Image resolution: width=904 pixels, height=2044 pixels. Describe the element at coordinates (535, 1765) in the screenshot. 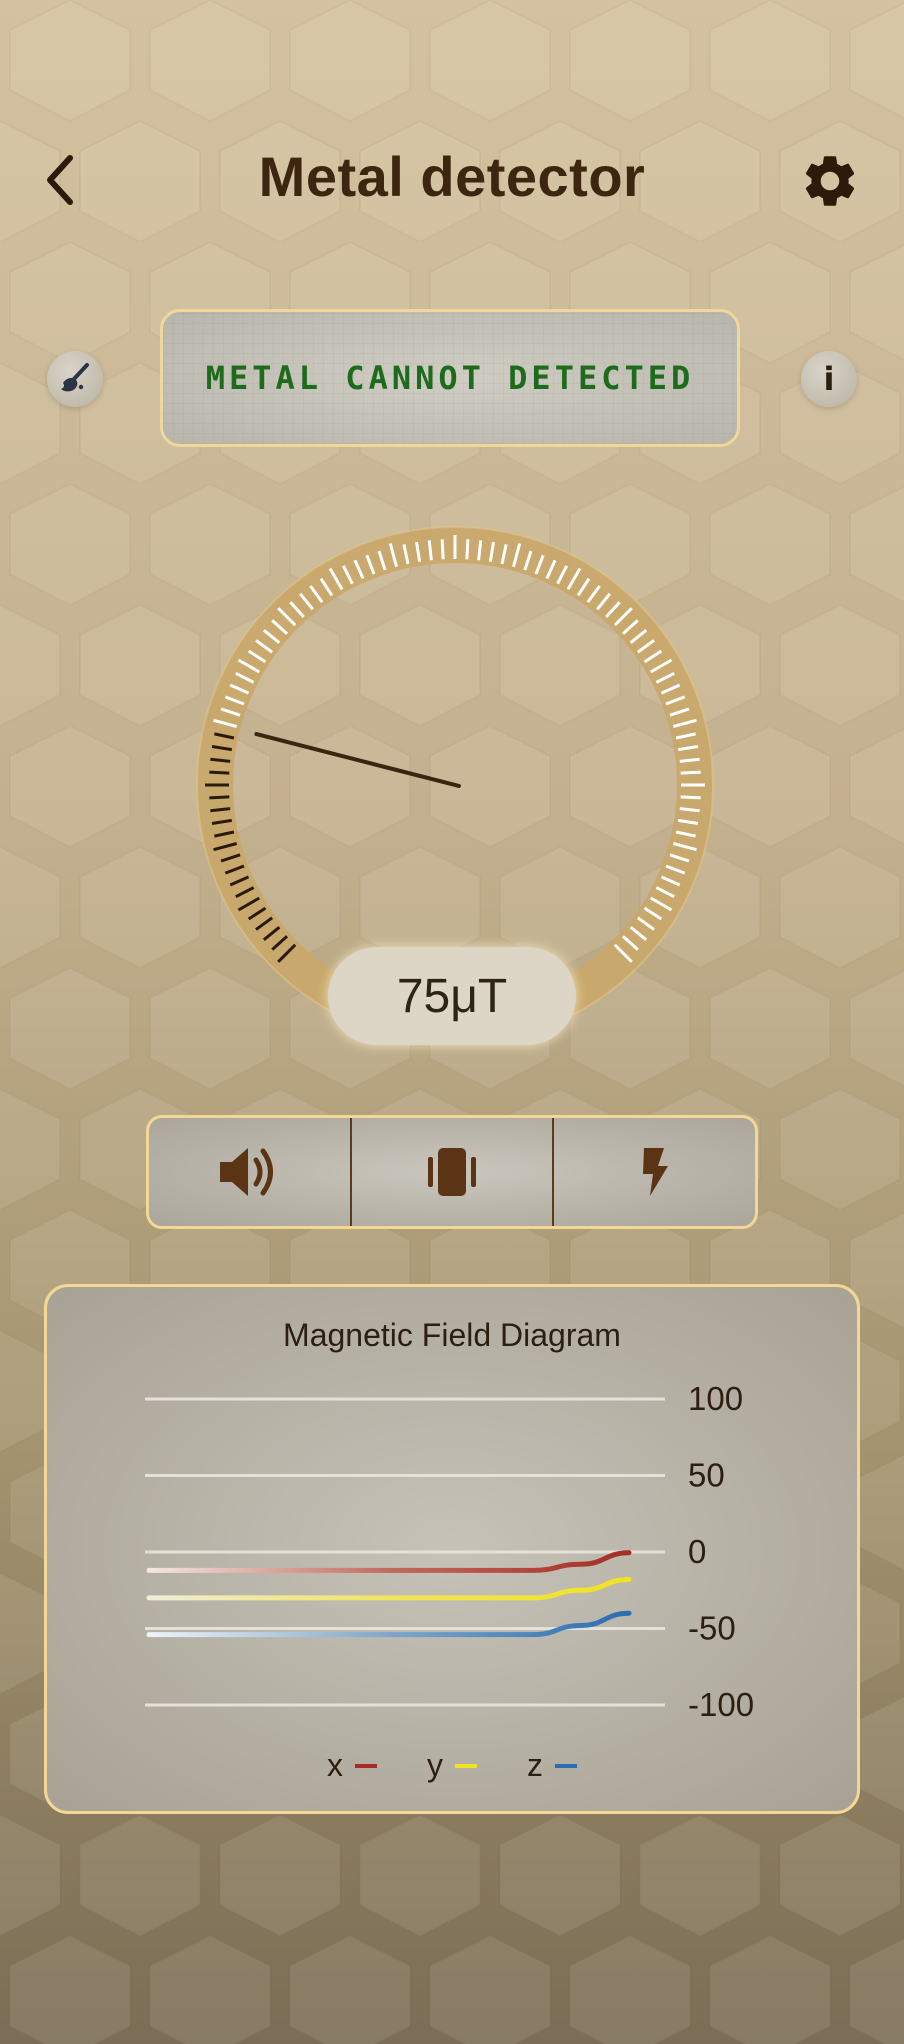

I see `legend-label: z` at that location.